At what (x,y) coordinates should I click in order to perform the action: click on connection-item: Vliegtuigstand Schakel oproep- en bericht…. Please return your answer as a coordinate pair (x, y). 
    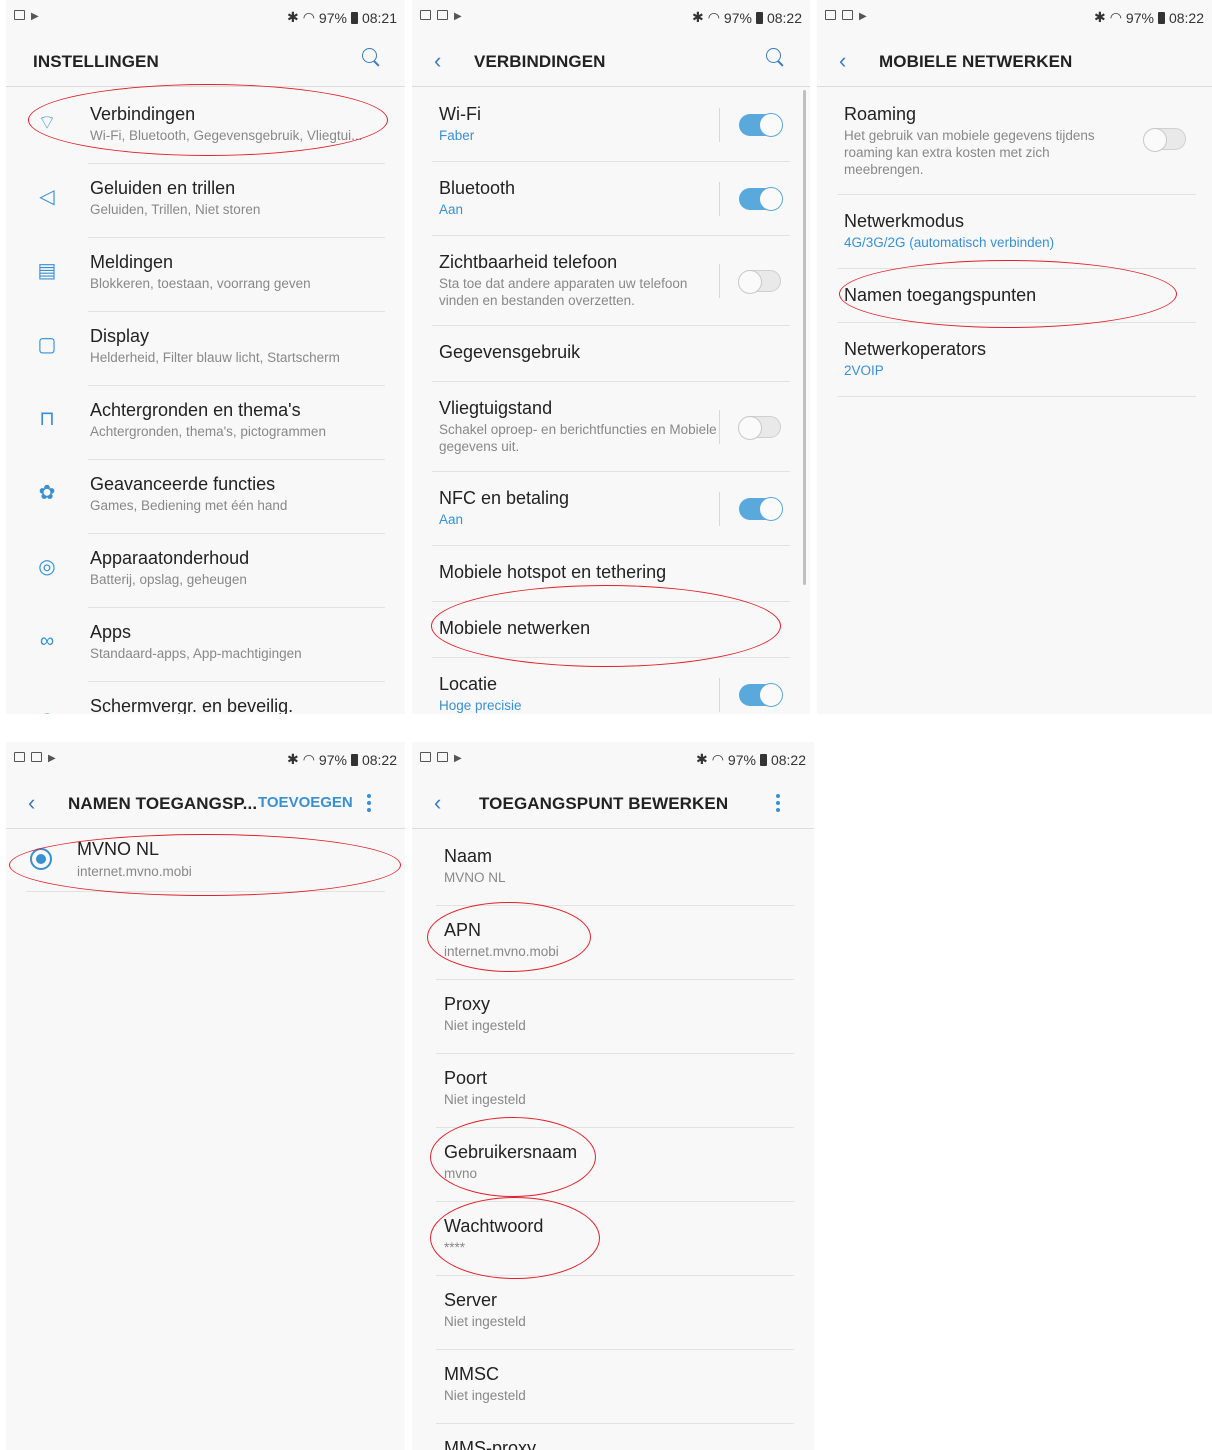
    Looking at the image, I should click on (611, 427).